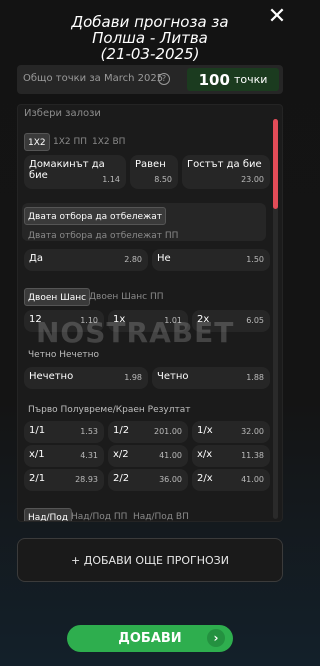 This screenshot has height=666, width=320. What do you see at coordinates (99, 514) in the screenshot?
I see `tab-over-under-ht: Над/Под ПП` at bounding box center [99, 514].